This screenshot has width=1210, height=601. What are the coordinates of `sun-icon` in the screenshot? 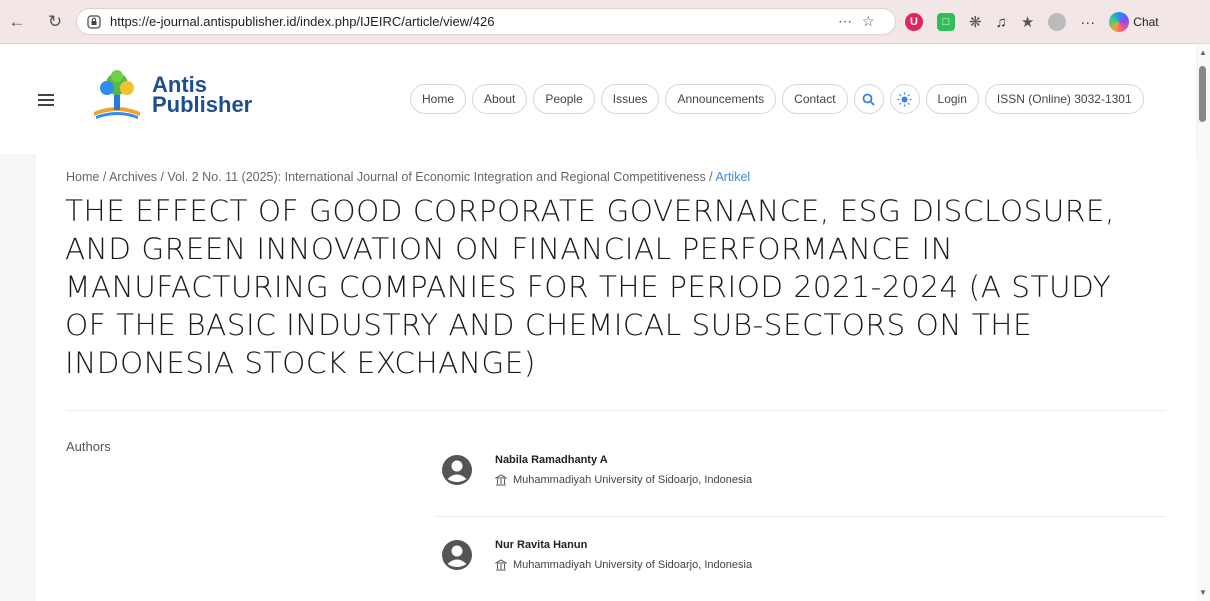 It's located at (904, 99).